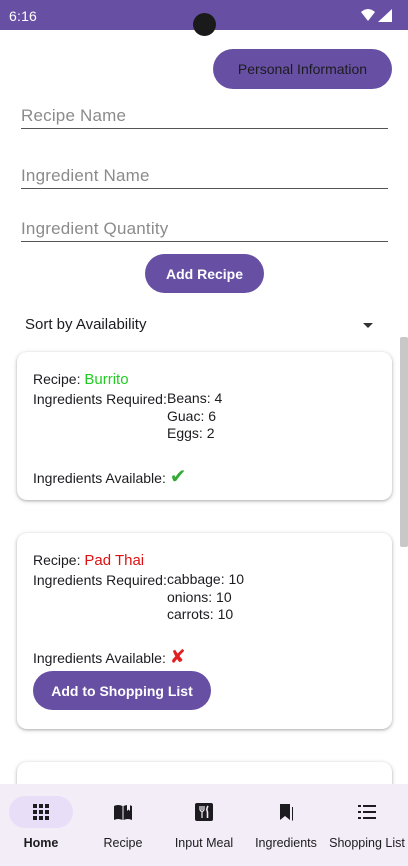 The width and height of the screenshot is (408, 866). I want to click on nav-item-input-meal: Input Meal, so click(204, 825).